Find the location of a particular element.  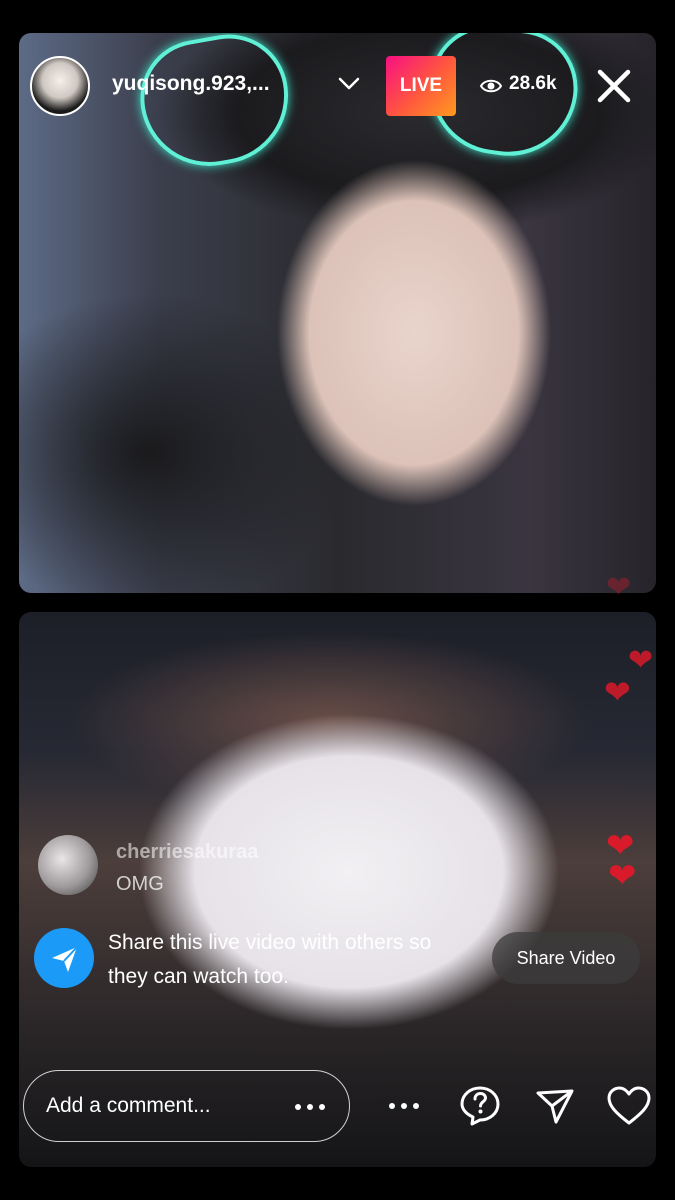

commenter-avatar is located at coordinates (68, 865).